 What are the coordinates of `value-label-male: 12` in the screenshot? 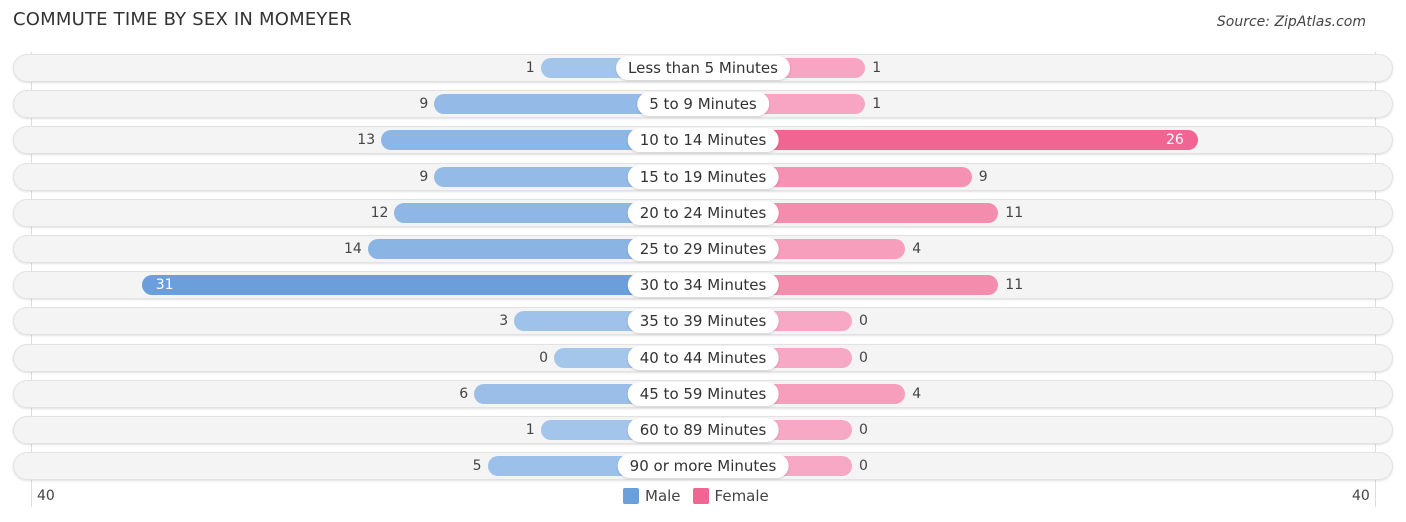 It's located at (379, 212).